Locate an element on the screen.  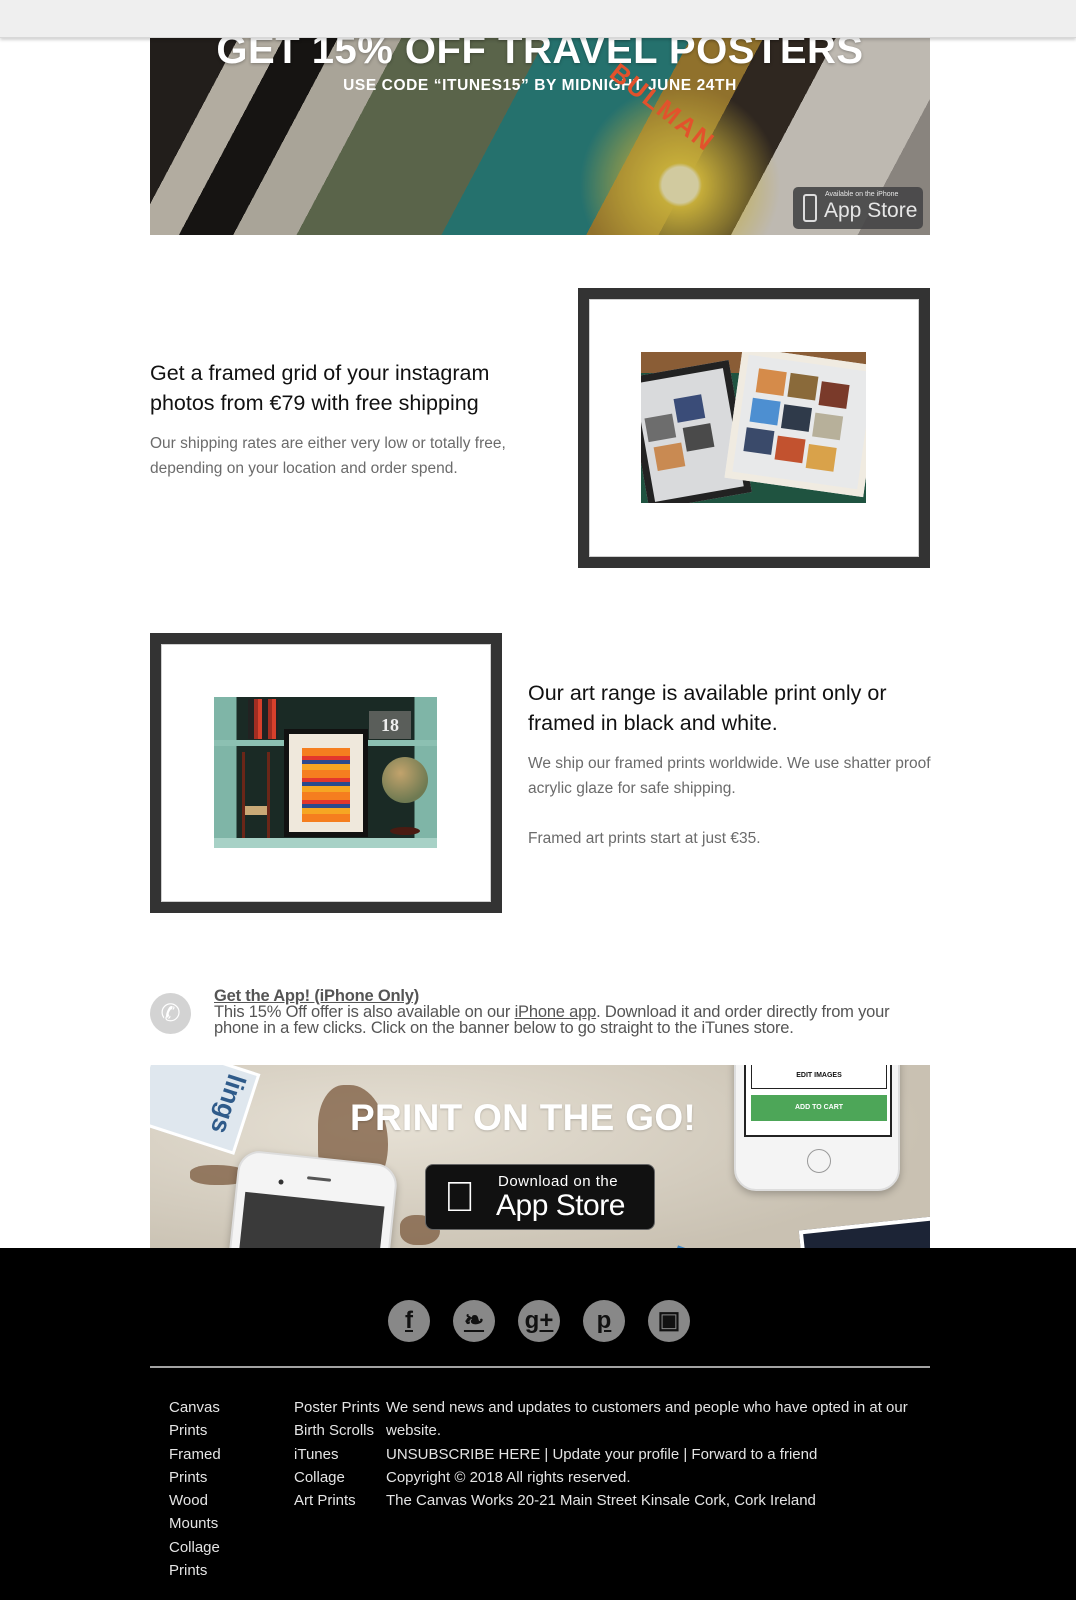
art-price-text: Framed art prints start at just €35. is located at coordinates (644, 838).